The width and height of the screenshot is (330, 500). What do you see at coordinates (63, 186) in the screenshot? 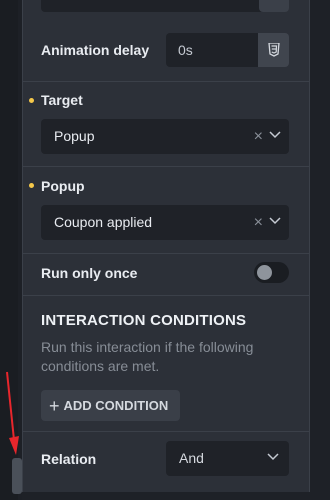
I see `popup-label: Popup` at bounding box center [63, 186].